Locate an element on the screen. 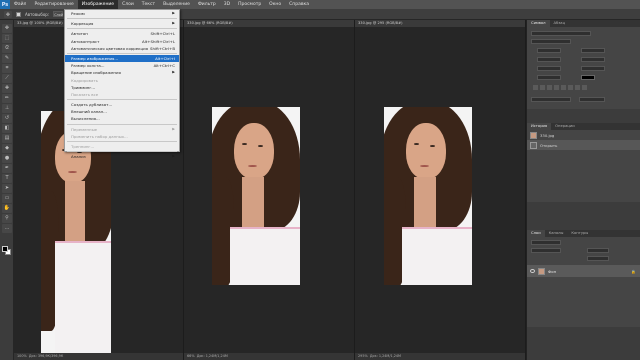  underline-icon is located at coordinates (577, 87).